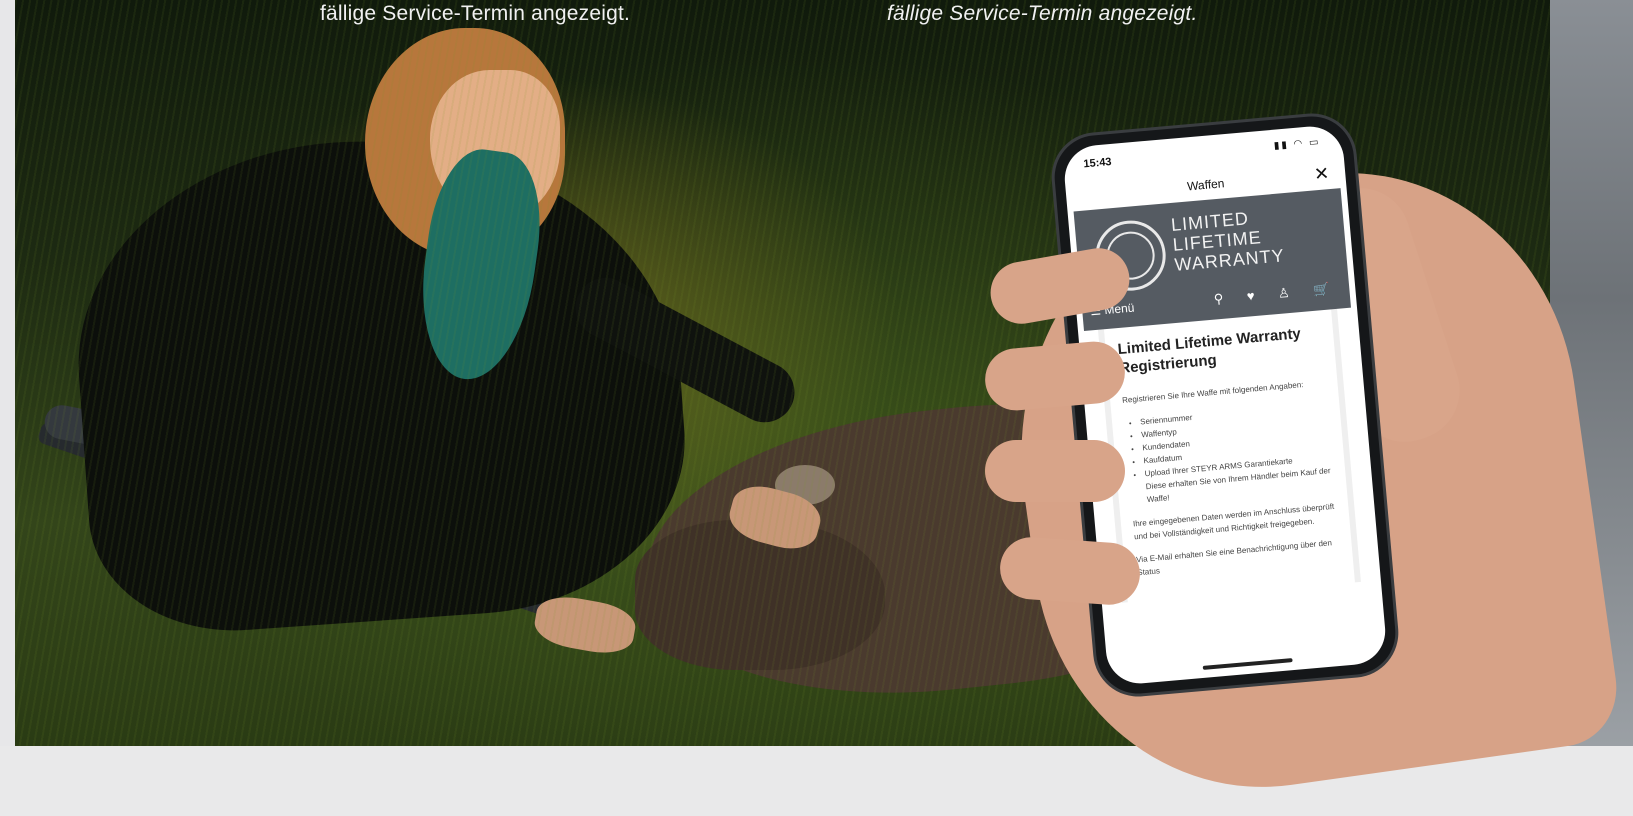 The width and height of the screenshot is (1633, 816). I want to click on page-title: Limited Lifetime Warranty Registrierung, so click(1209, 351).